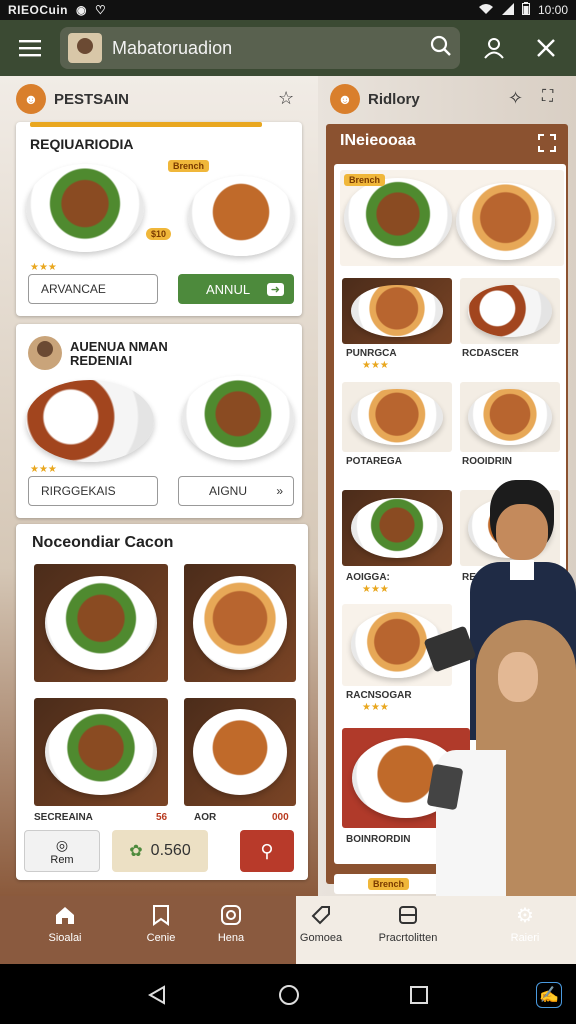 This screenshot has height=1024, width=576. Describe the element at coordinates (549, 995) in the screenshot. I see `accessibility-icon: ✍` at that location.